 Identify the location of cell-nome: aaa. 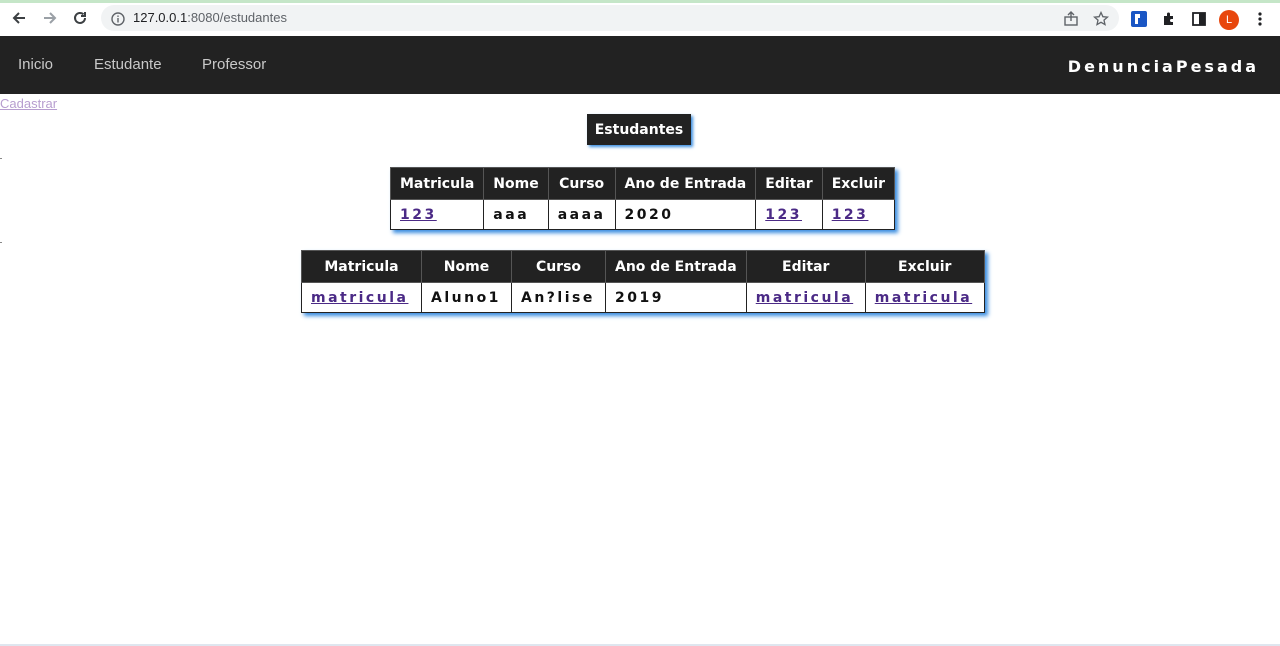
(516, 214).